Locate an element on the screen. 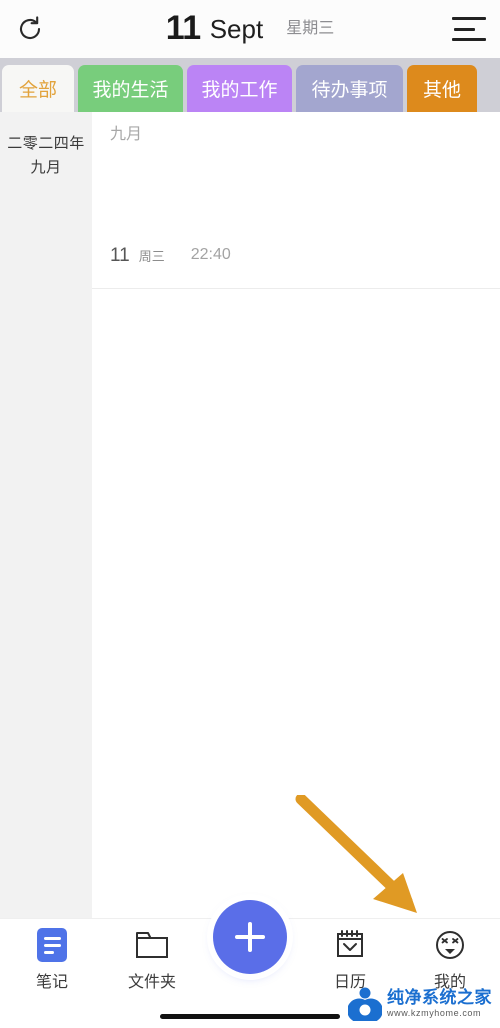  watermark-logo-icon is located at coordinates (365, 1004).